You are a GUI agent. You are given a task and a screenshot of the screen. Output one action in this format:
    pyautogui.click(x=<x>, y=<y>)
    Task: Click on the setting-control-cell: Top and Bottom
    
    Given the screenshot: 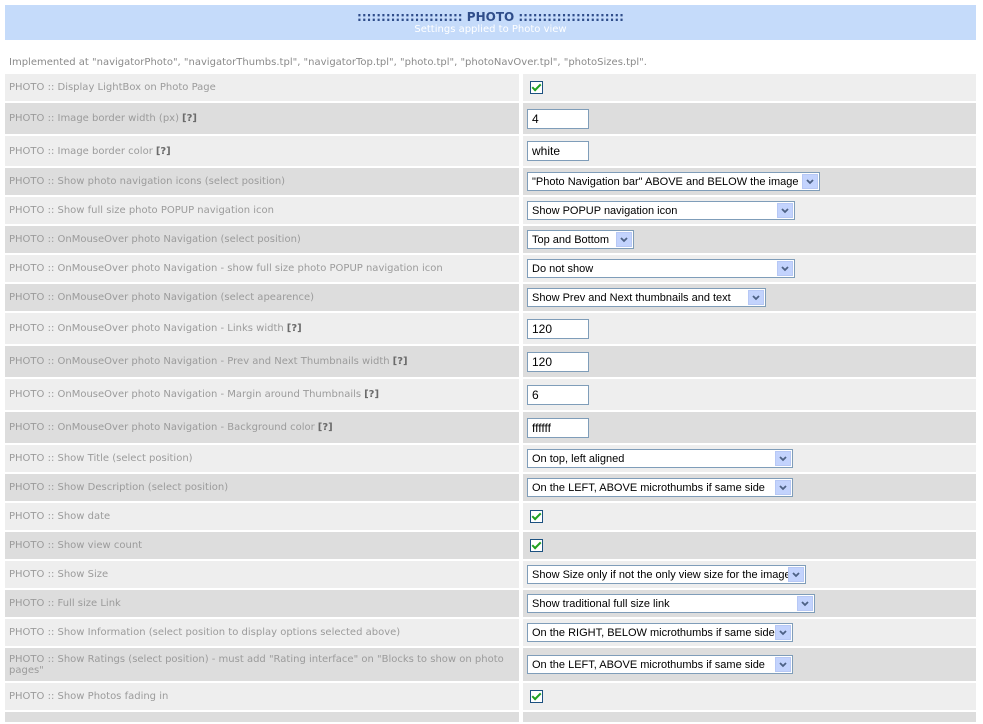 What is the action you would take?
    pyautogui.click(x=749, y=239)
    